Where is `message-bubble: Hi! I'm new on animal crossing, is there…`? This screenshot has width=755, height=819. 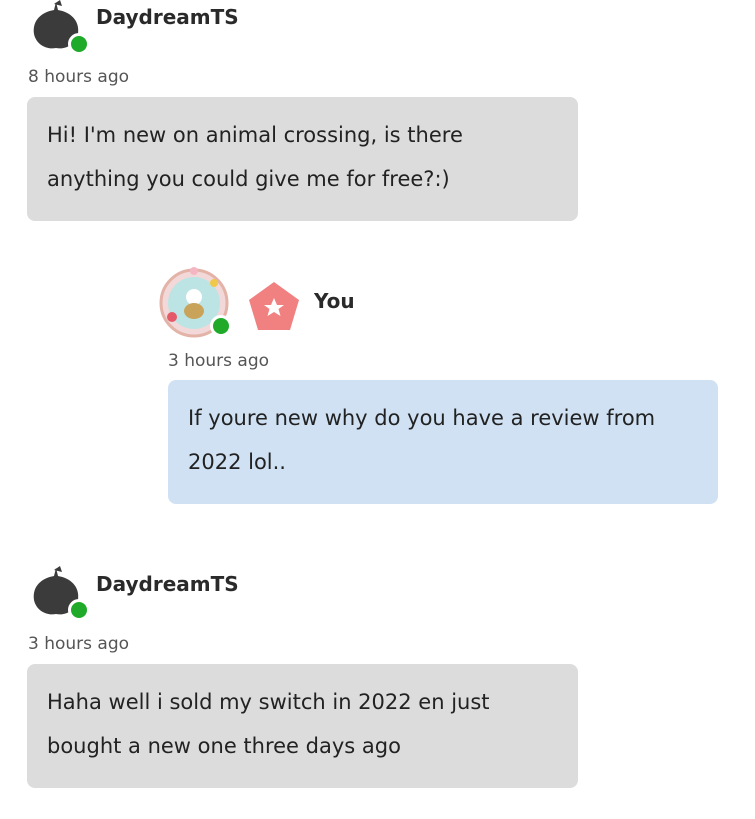 message-bubble: Hi! I'm new on animal crossing, is there… is located at coordinates (302, 159).